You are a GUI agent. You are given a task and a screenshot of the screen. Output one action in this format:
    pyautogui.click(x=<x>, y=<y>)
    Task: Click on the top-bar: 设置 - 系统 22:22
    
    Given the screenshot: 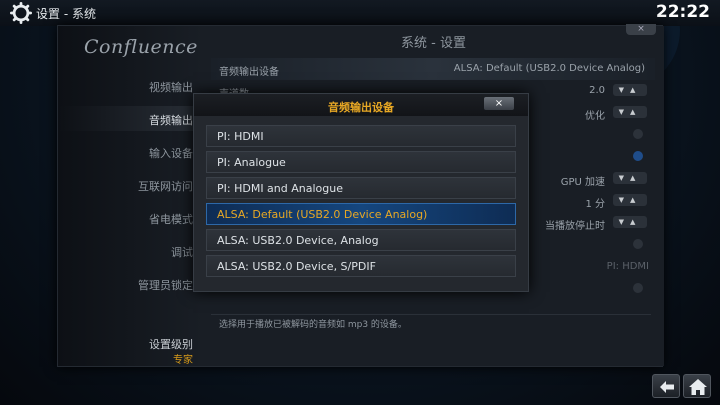 What is the action you would take?
    pyautogui.click(x=360, y=13)
    